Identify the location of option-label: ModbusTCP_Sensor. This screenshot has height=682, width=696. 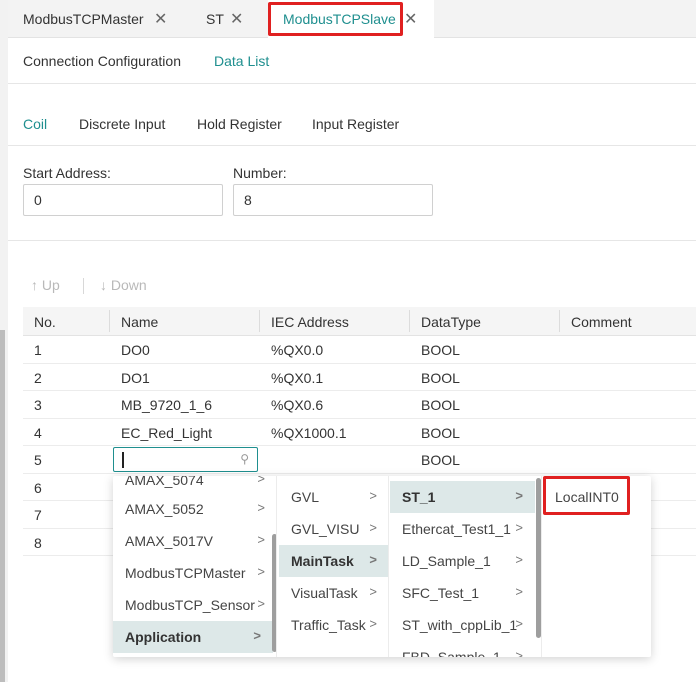
(190, 605).